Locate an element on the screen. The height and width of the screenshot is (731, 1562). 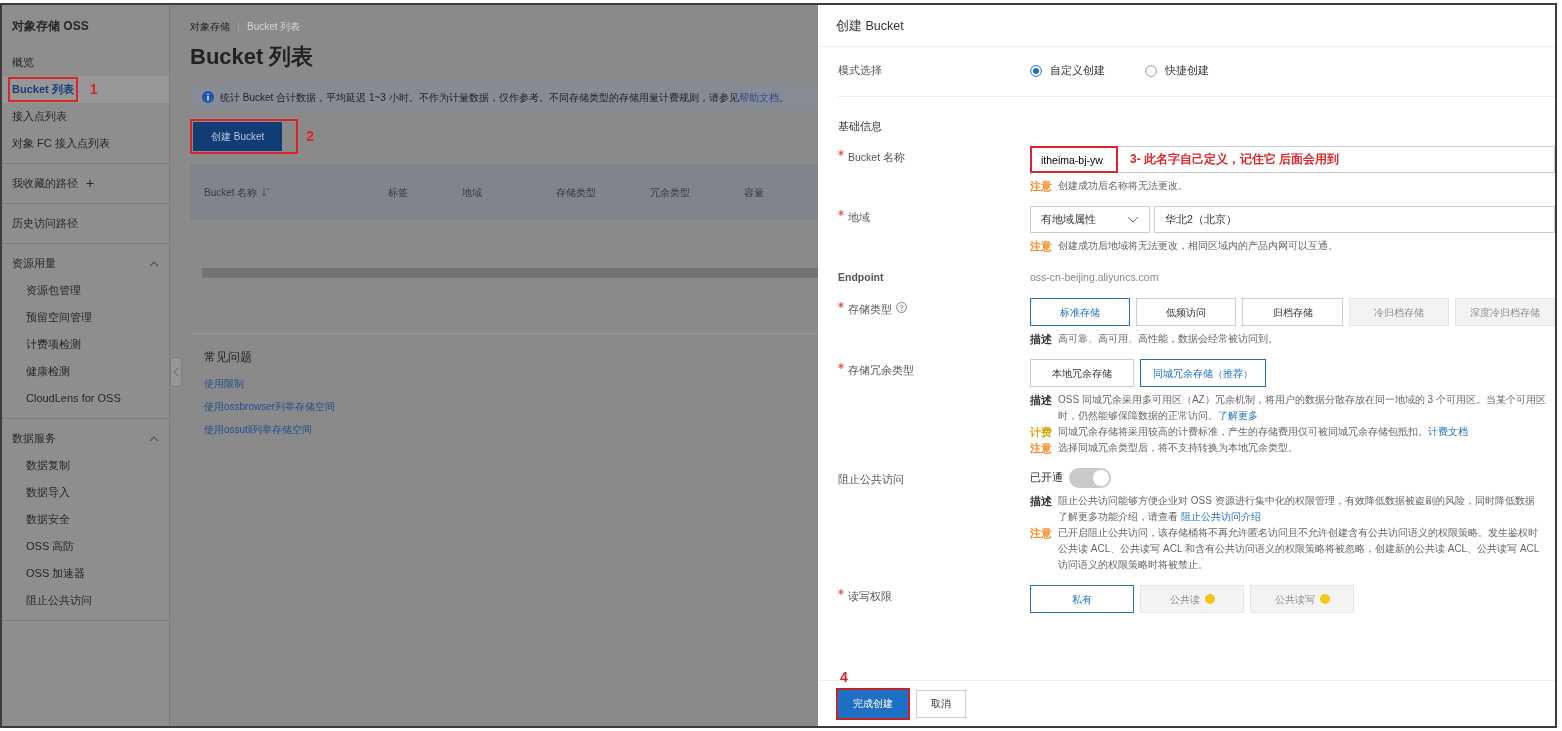
doc-link: 计费文档 is located at coordinates (1448, 432).